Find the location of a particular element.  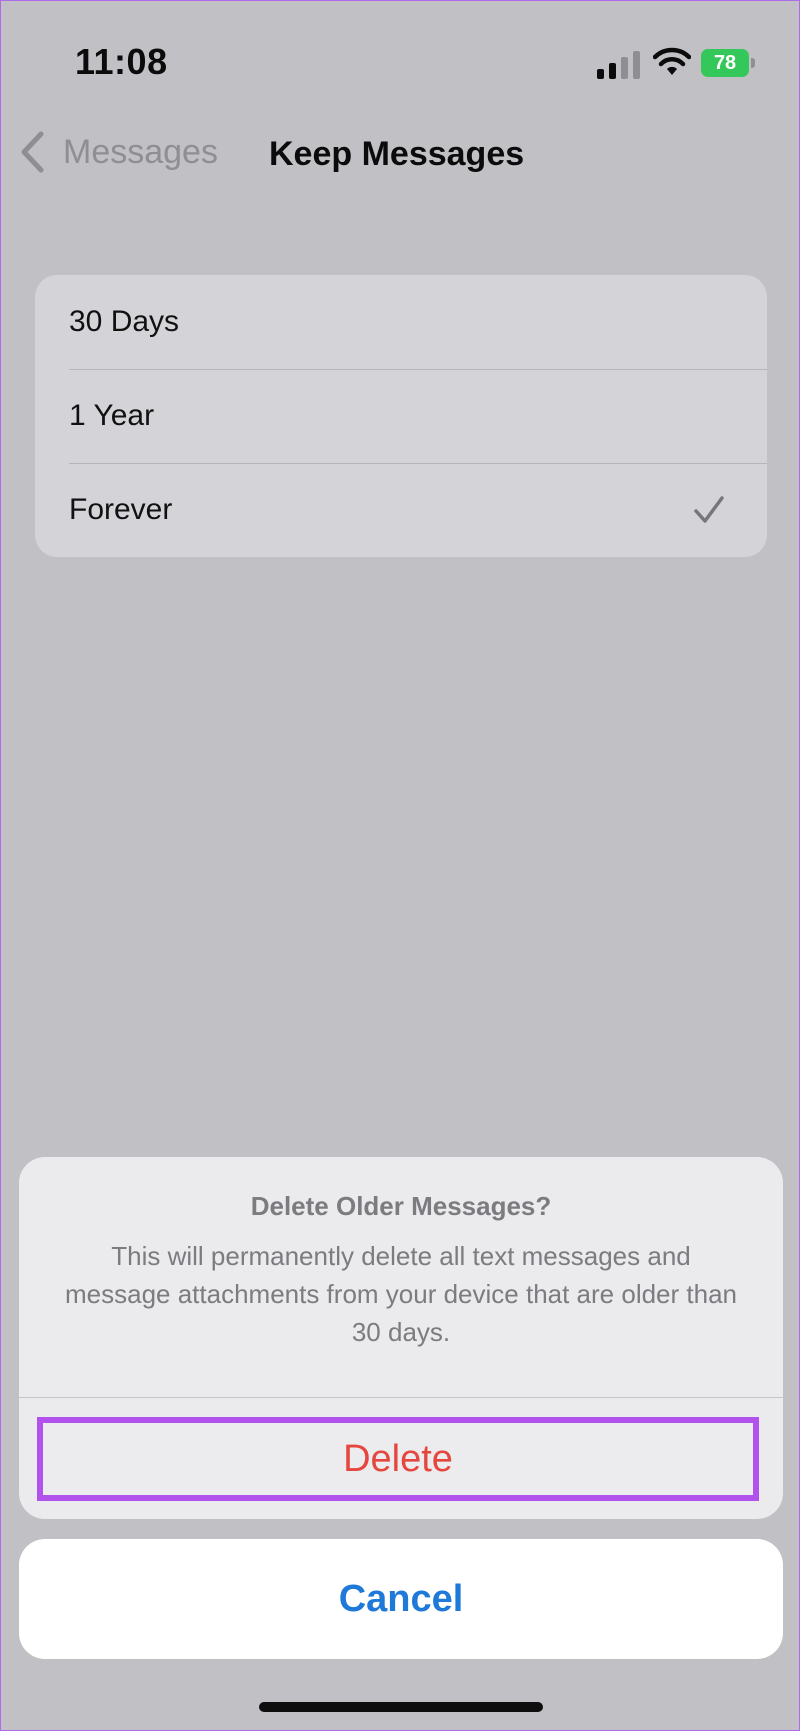

back-button: Messages is located at coordinates (118, 152).